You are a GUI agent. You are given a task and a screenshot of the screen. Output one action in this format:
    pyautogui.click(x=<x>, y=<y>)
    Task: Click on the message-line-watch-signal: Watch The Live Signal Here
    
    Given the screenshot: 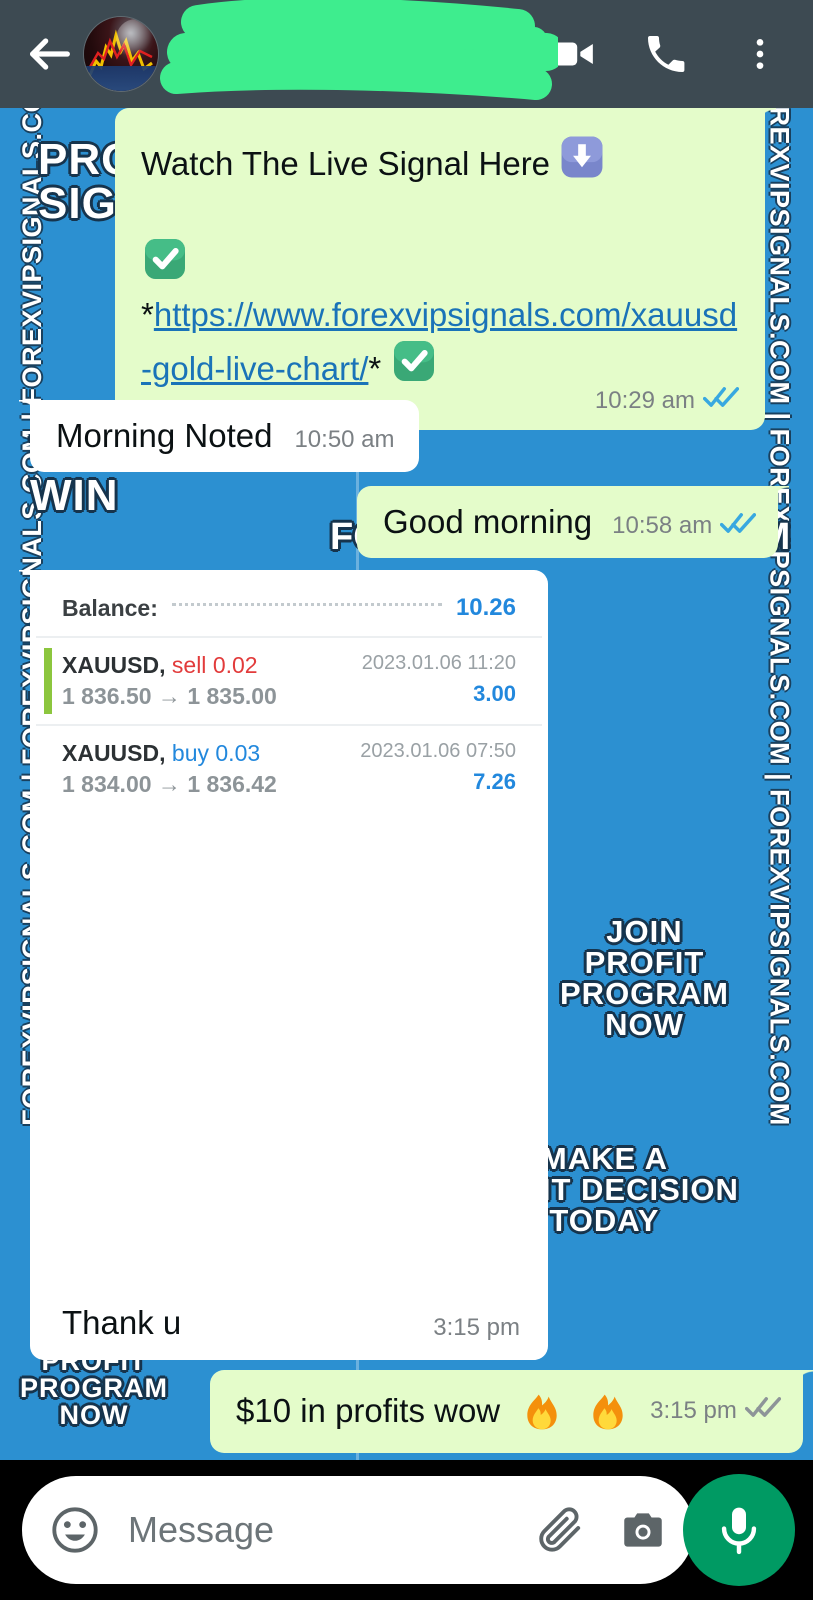 What is the action you would take?
    pyautogui.click(x=440, y=162)
    